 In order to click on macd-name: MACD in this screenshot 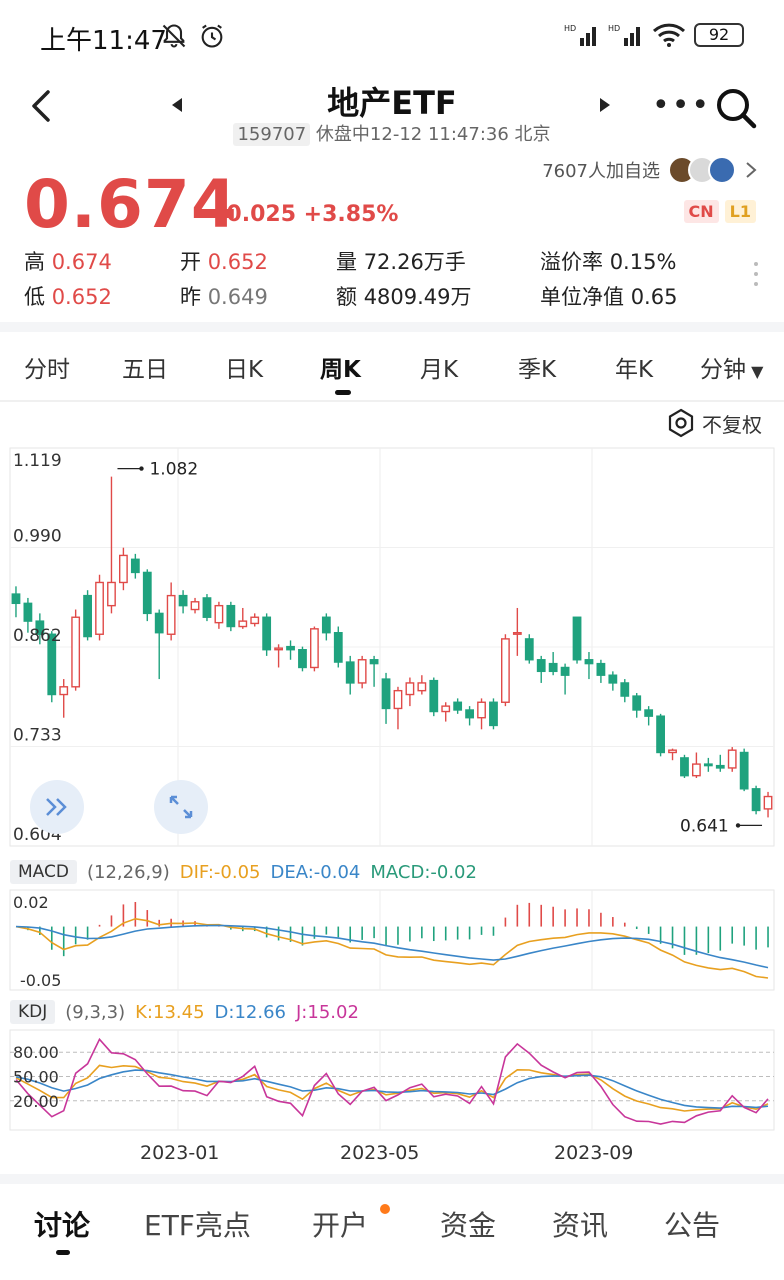, I will do `click(43, 872)`.